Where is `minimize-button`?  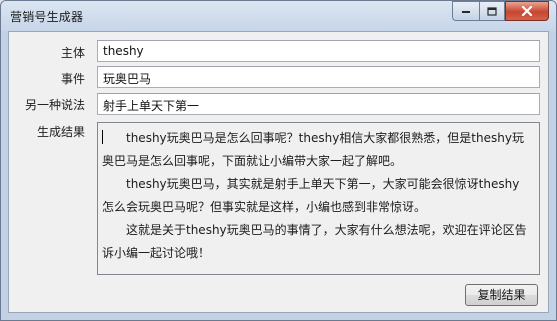
minimize-button is located at coordinates (465, 11).